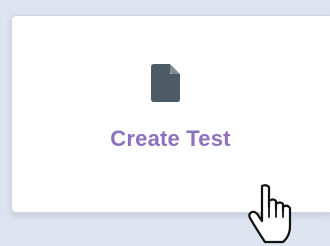 Image resolution: width=330 pixels, height=246 pixels. Describe the element at coordinates (170, 138) in the screenshot. I see `create-test-label: Create Test` at that location.